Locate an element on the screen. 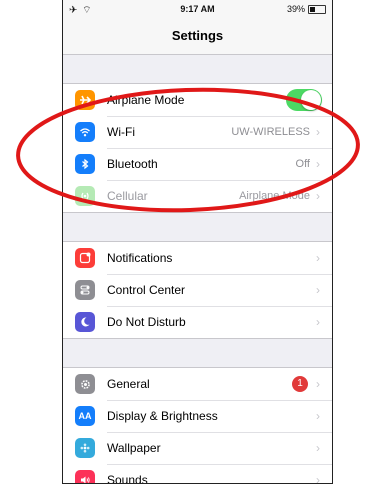 Image resolution: width=365 pixels, height=487 pixels. settings-row-bluetooth: Bluetooth Off › is located at coordinates (197, 164).